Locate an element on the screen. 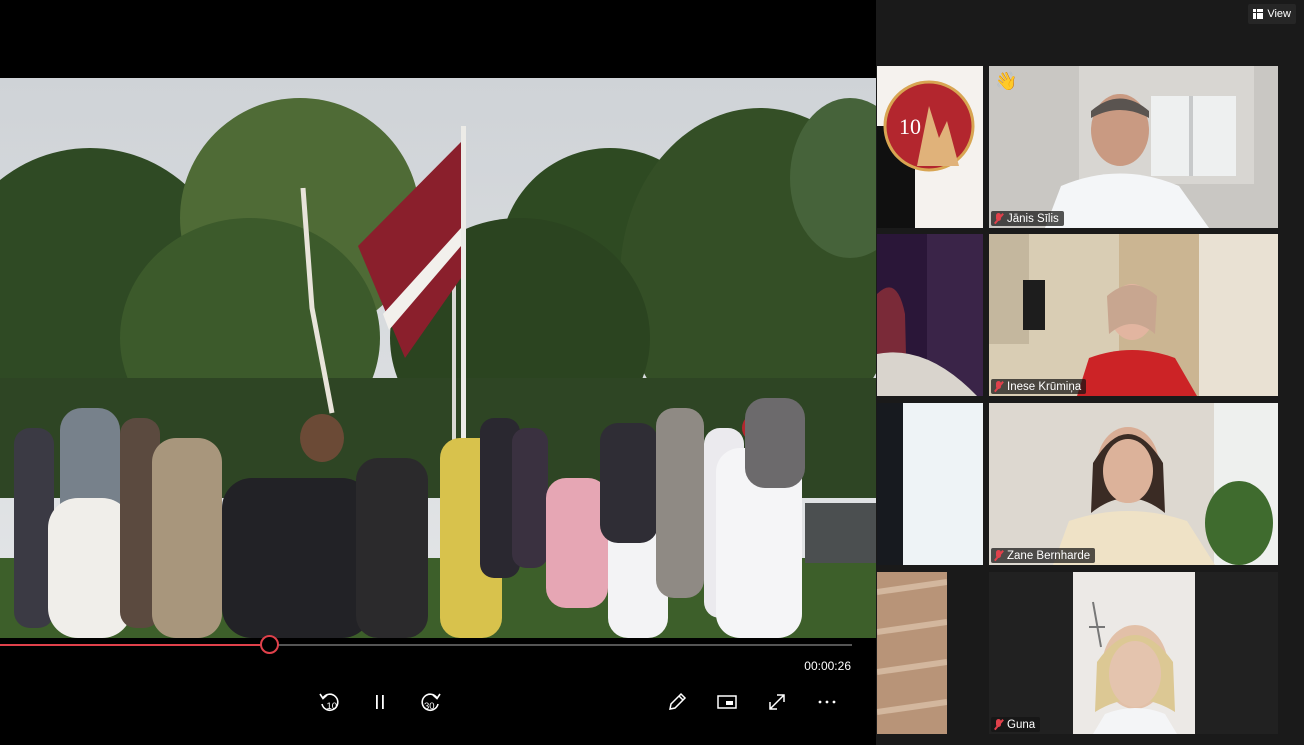 Image resolution: width=1304 pixels, height=745 pixels. mini-view-icon is located at coordinates (727, 702).